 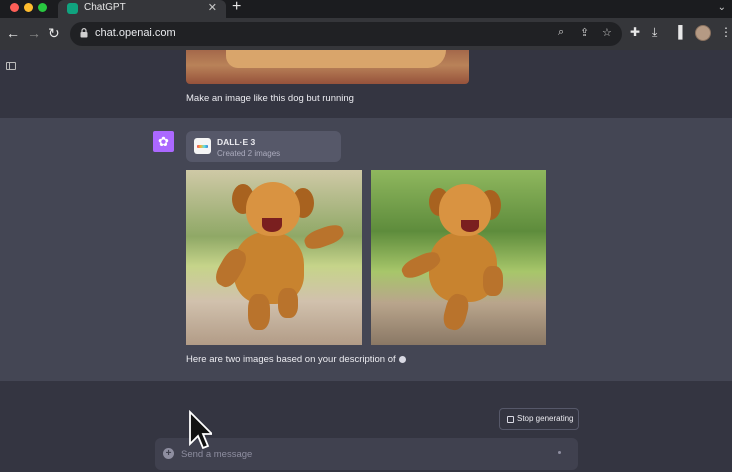 What do you see at coordinates (249, 153) in the screenshot?
I see `tool-card-subtitle: Created 2 images` at bounding box center [249, 153].